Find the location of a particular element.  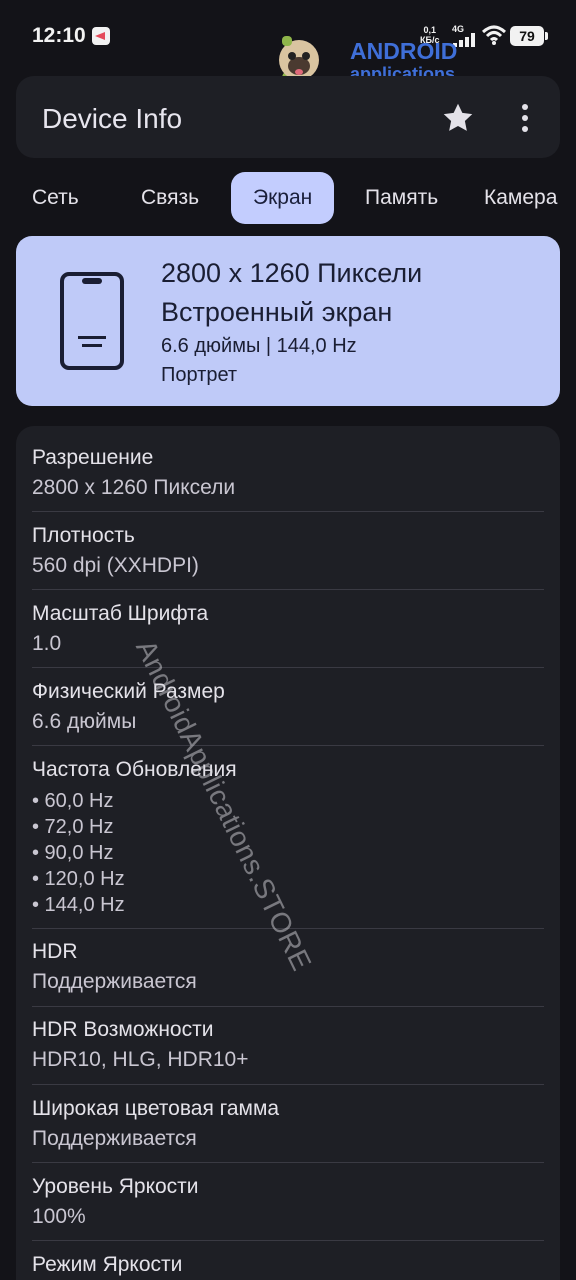

network-speed-value: 0,1 is located at coordinates (429, 30).